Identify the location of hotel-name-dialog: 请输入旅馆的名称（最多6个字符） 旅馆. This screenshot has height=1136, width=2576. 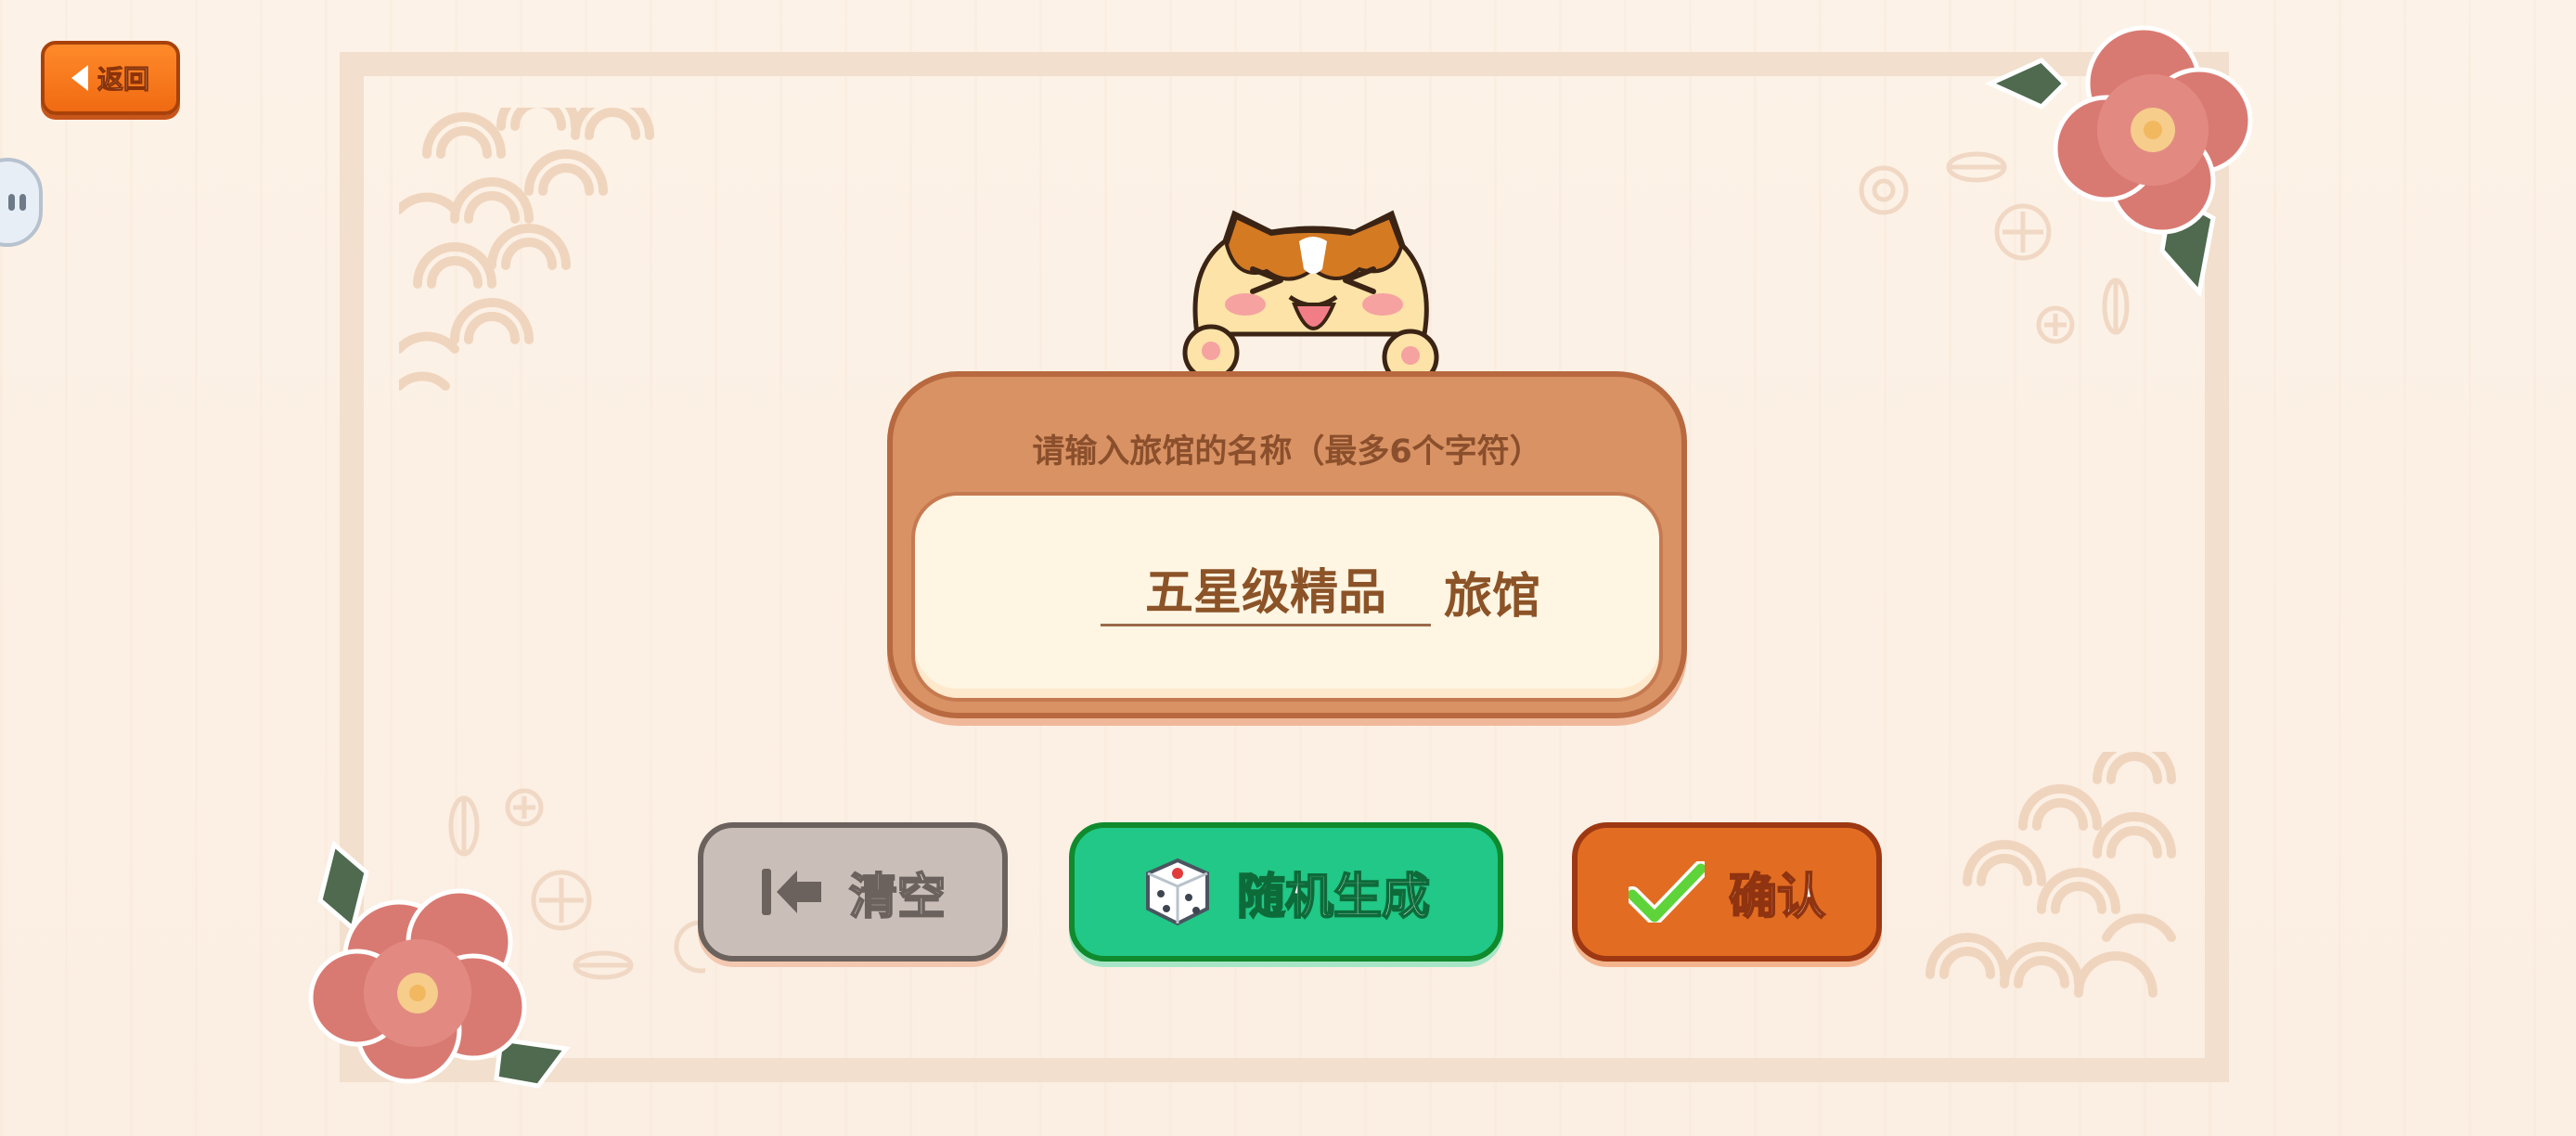
(1287, 544).